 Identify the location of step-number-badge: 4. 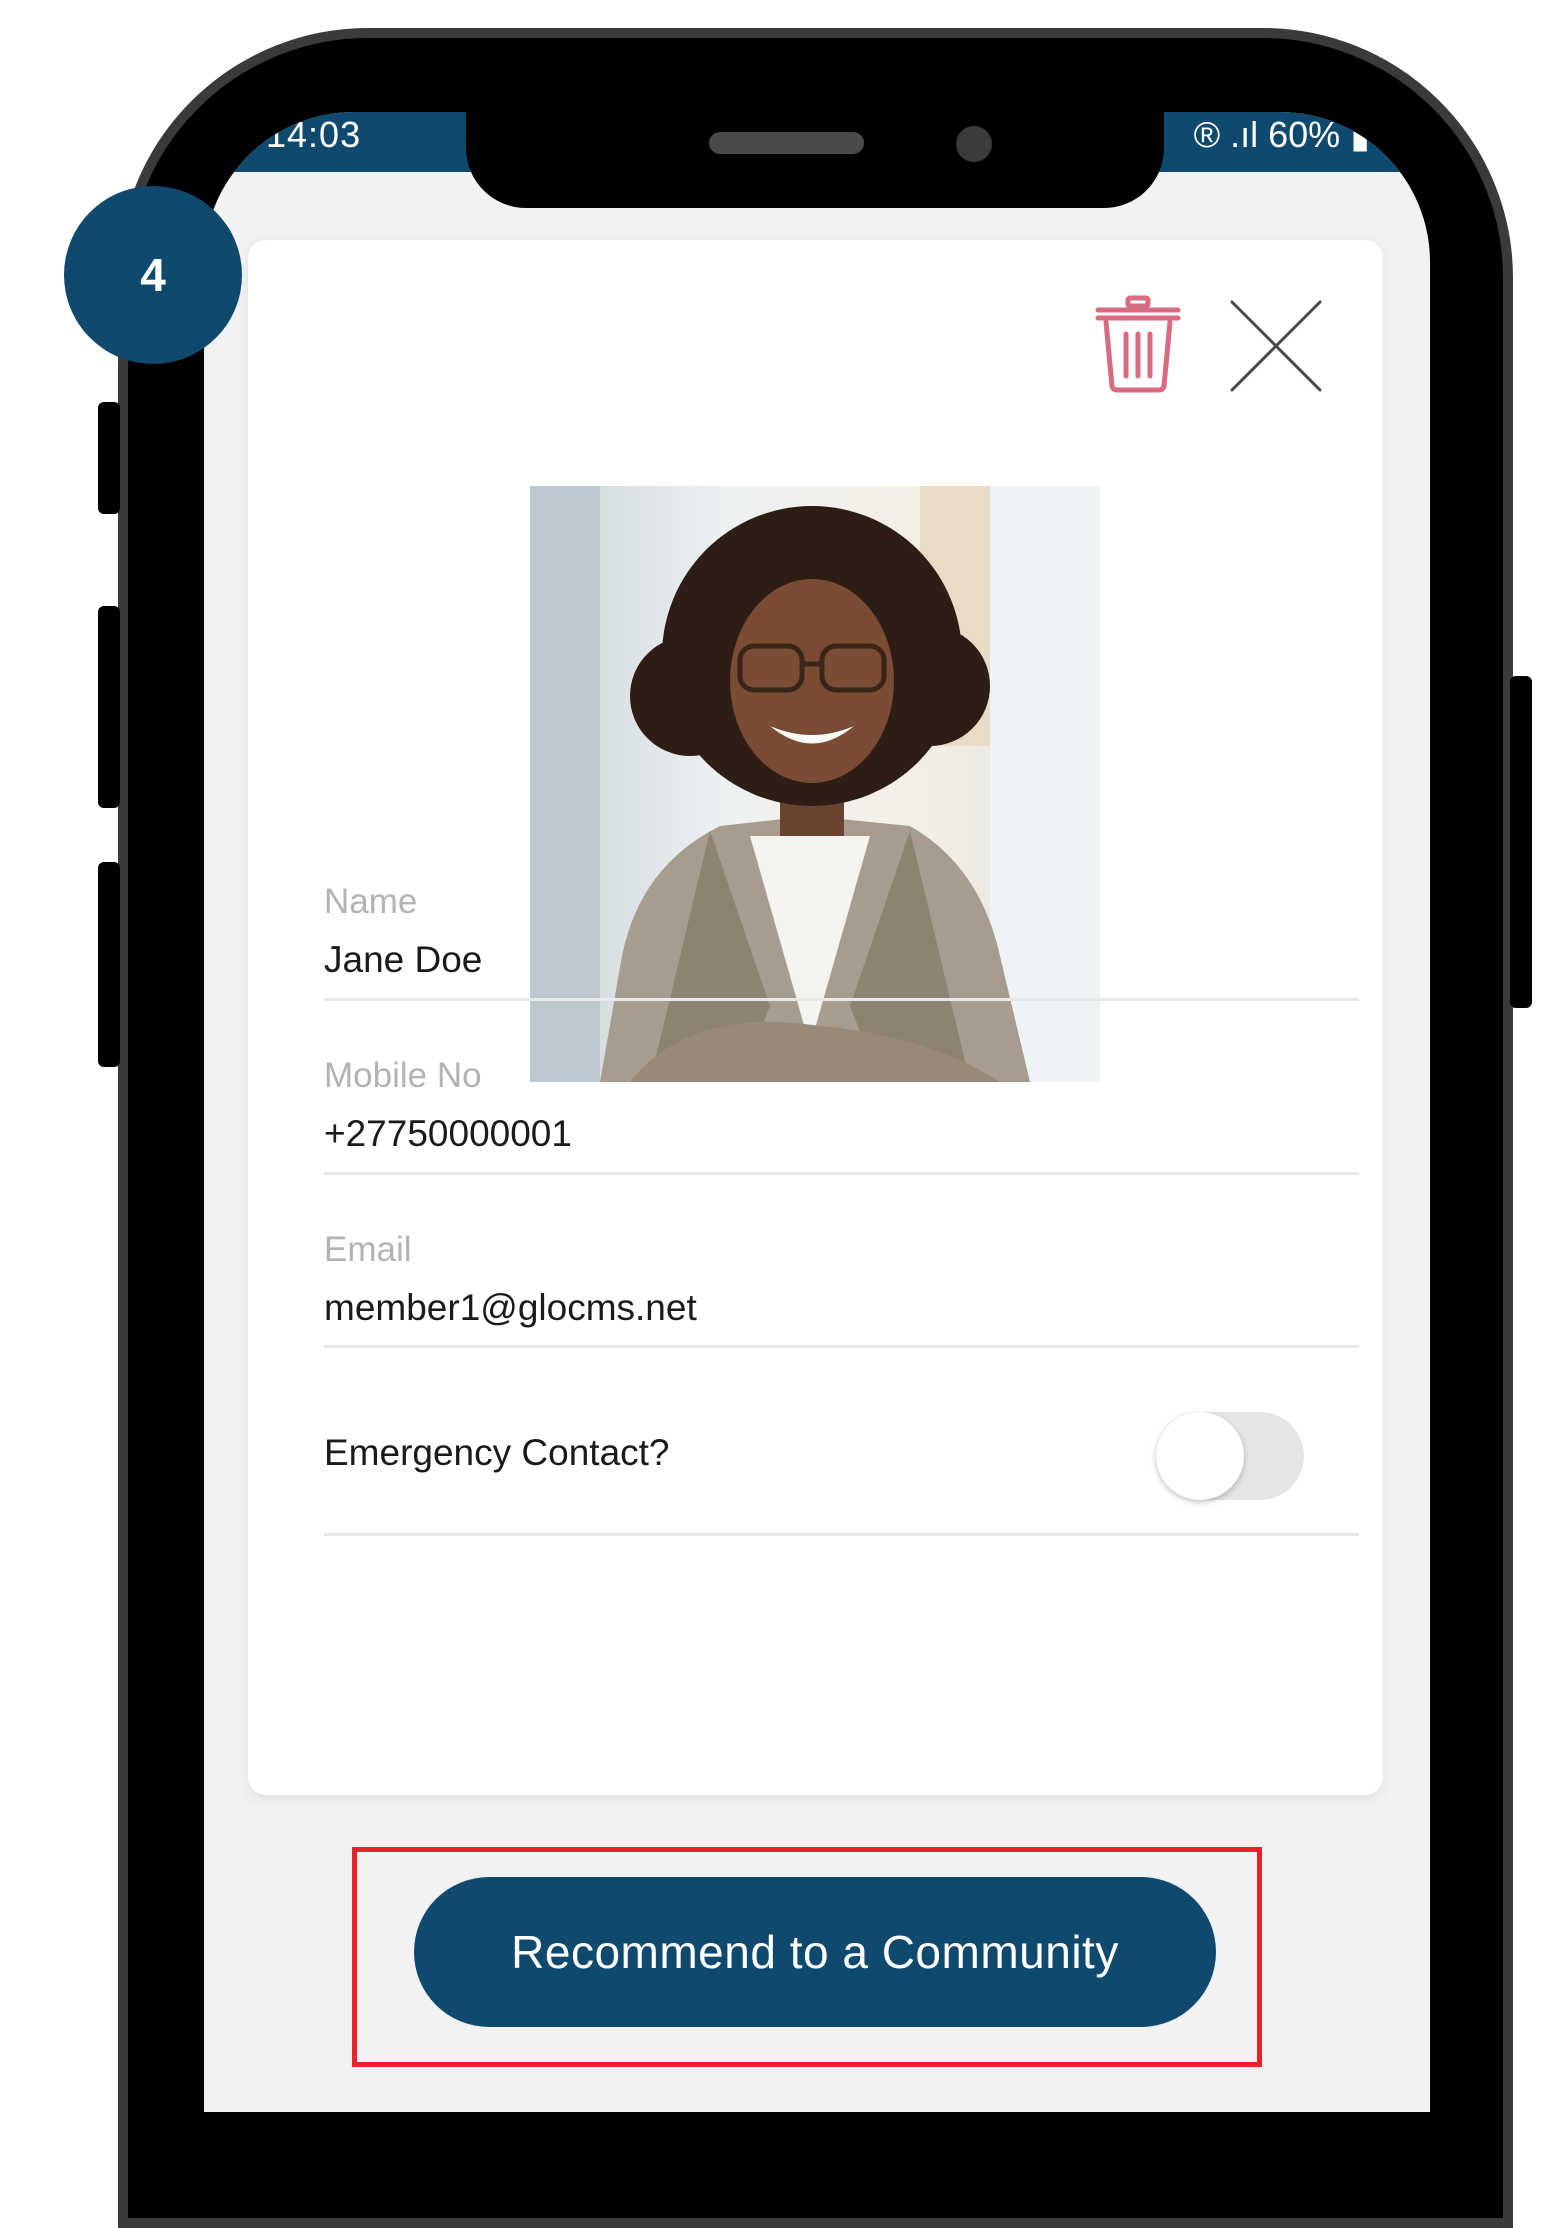
(153, 275).